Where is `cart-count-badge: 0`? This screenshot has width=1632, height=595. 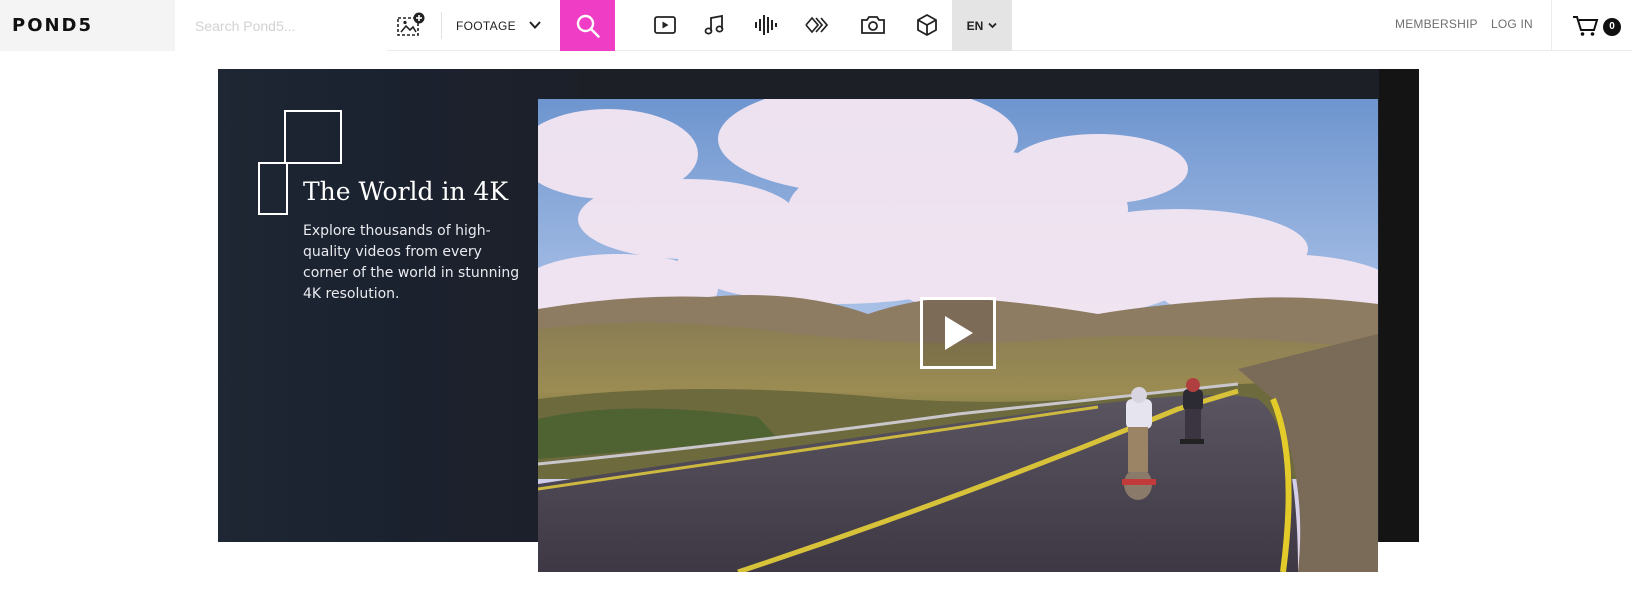
cart-count-badge: 0 is located at coordinates (1612, 26).